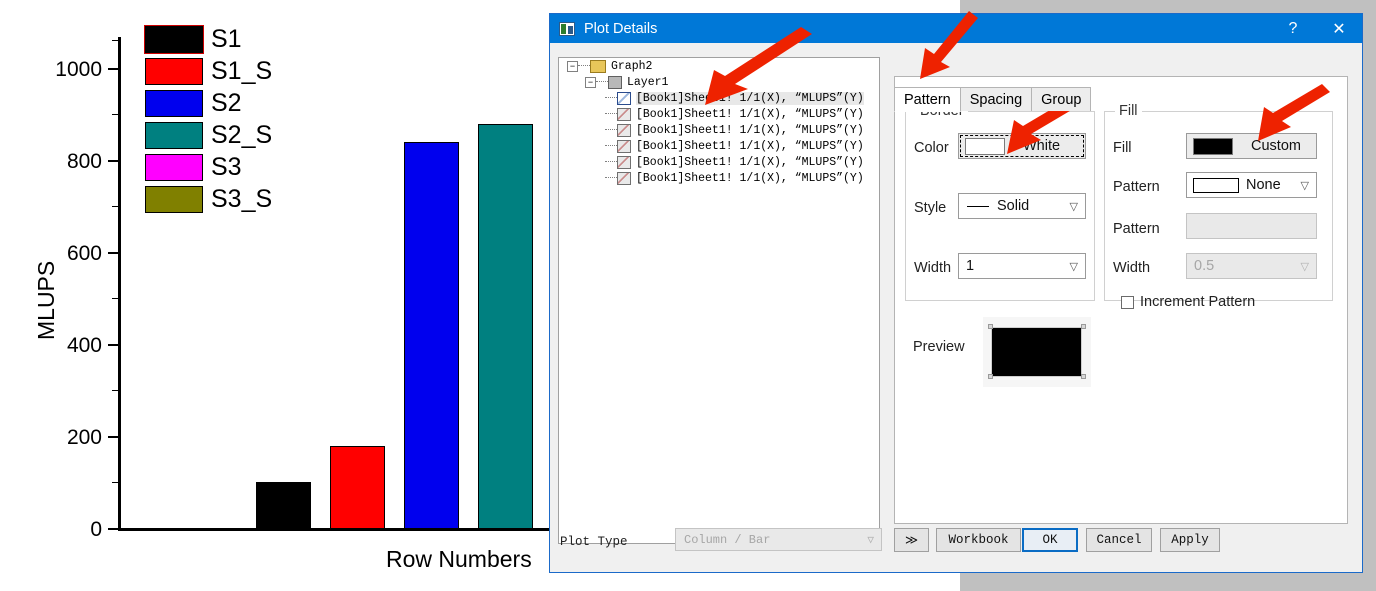  Describe the element at coordinates (990, 376) in the screenshot. I see `preview-handle-bl` at that location.